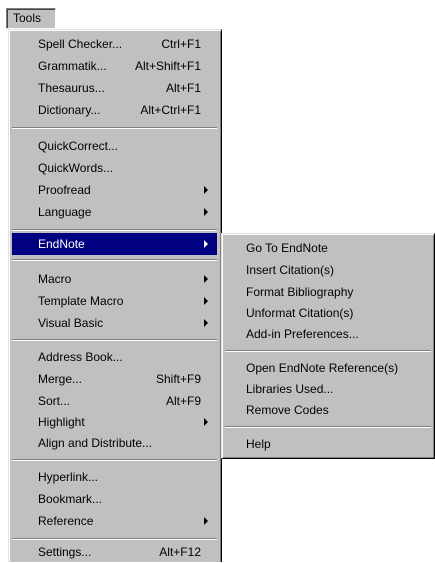  What do you see at coordinates (181, 44) in the screenshot?
I see `menu-item-shortcut: Ctrl+F1` at bounding box center [181, 44].